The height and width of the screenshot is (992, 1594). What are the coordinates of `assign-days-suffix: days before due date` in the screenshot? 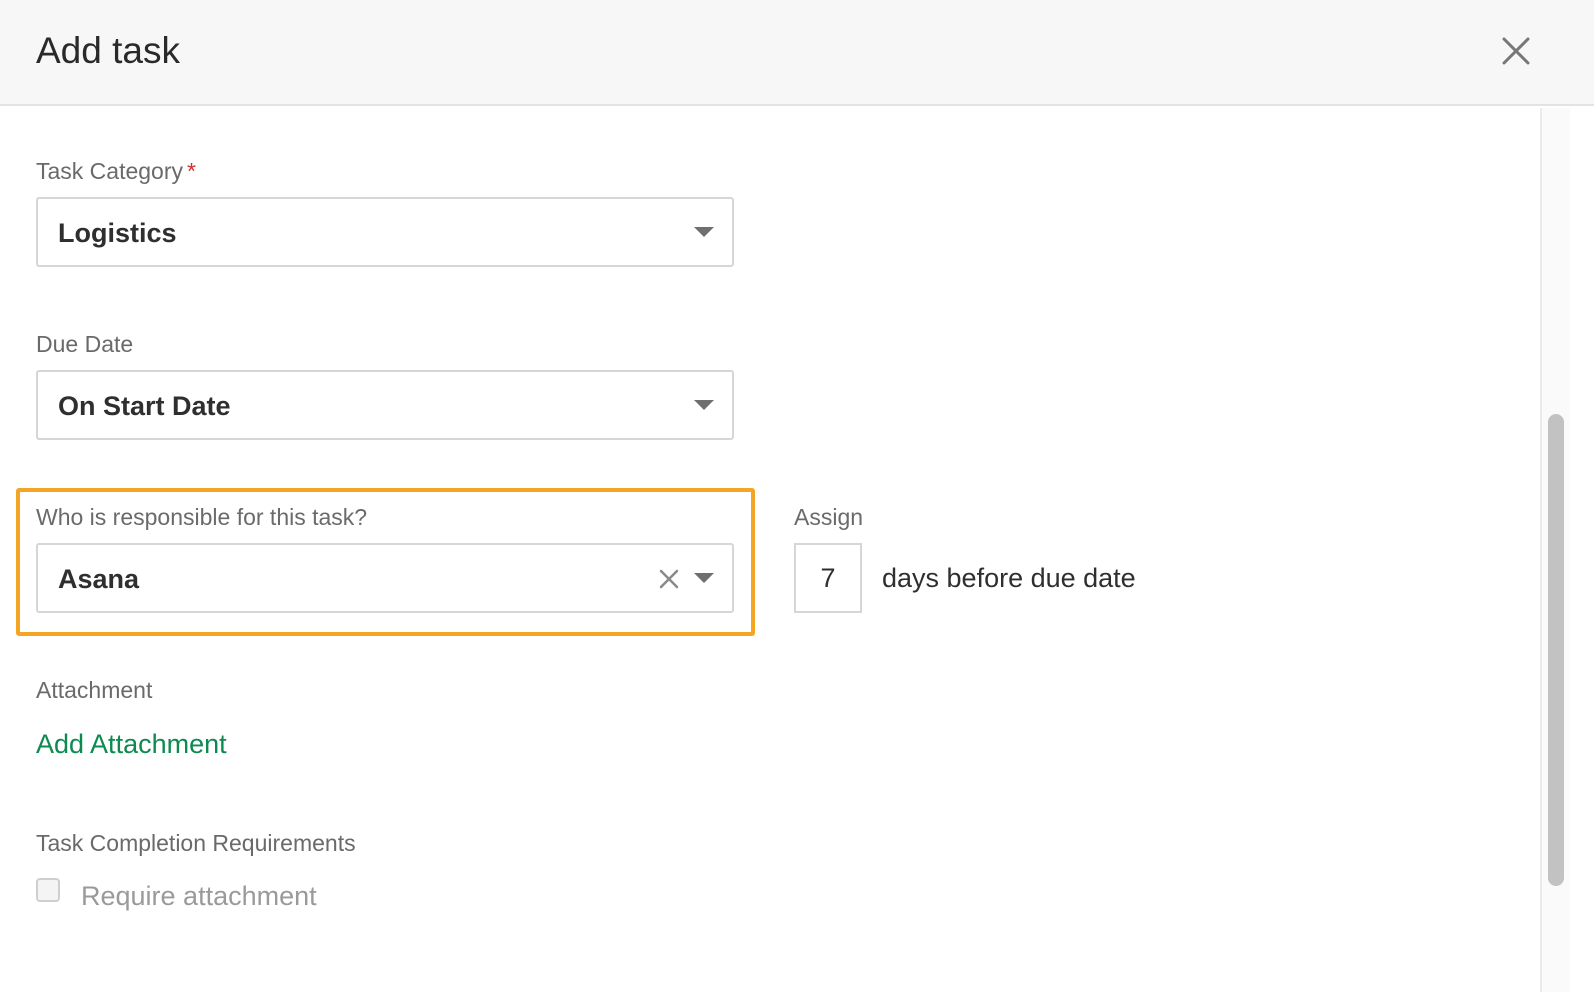 It's located at (1009, 578).